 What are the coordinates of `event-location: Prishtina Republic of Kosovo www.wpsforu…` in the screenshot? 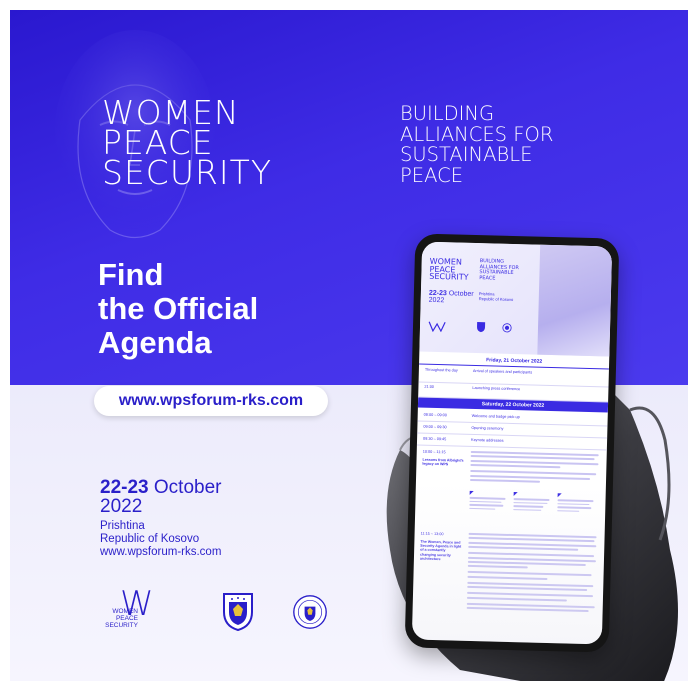 It's located at (160, 539).